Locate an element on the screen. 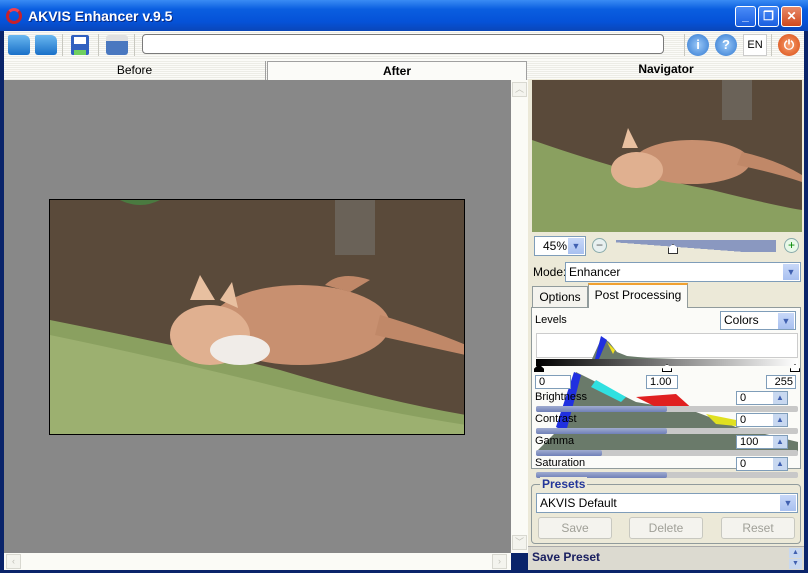 Image resolution: width=808 pixels, height=573 pixels. mode-select: Enhancer ▼ is located at coordinates (683, 272).